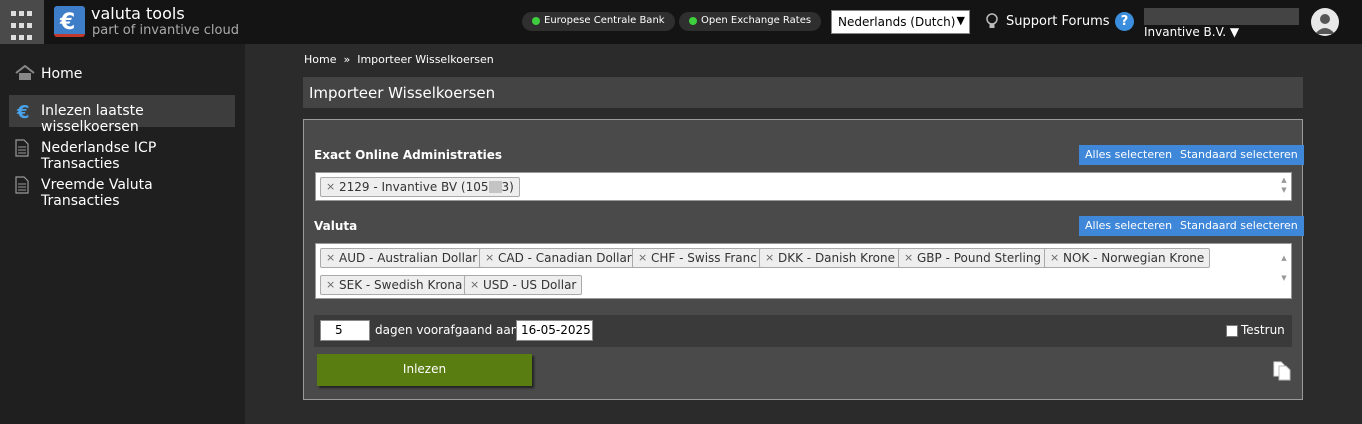 The image size is (1362, 424). I want to click on sidebar-item-icp: Nederlandse ICP Transacties, so click(122, 152).